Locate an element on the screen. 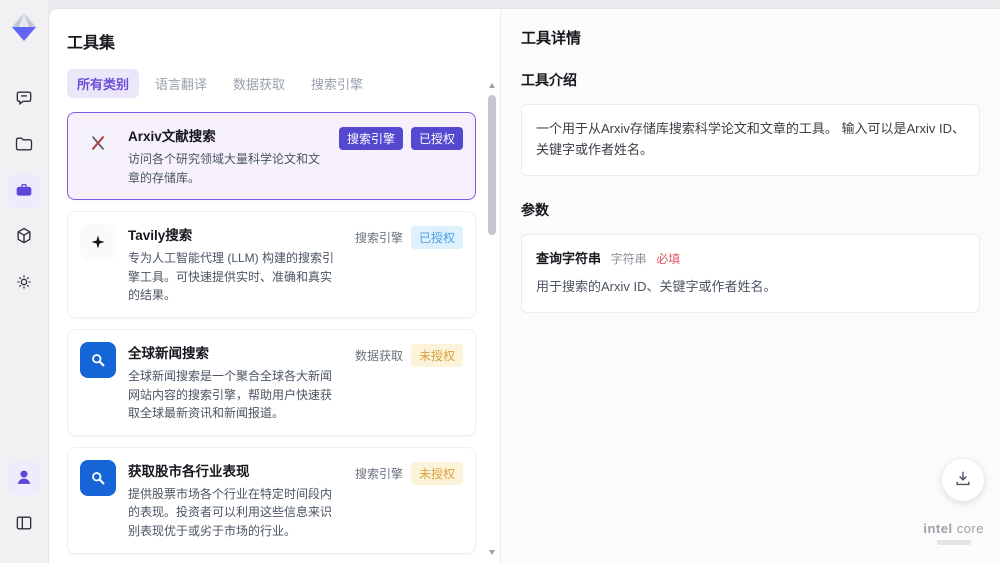  gear-icon is located at coordinates (24, 283).